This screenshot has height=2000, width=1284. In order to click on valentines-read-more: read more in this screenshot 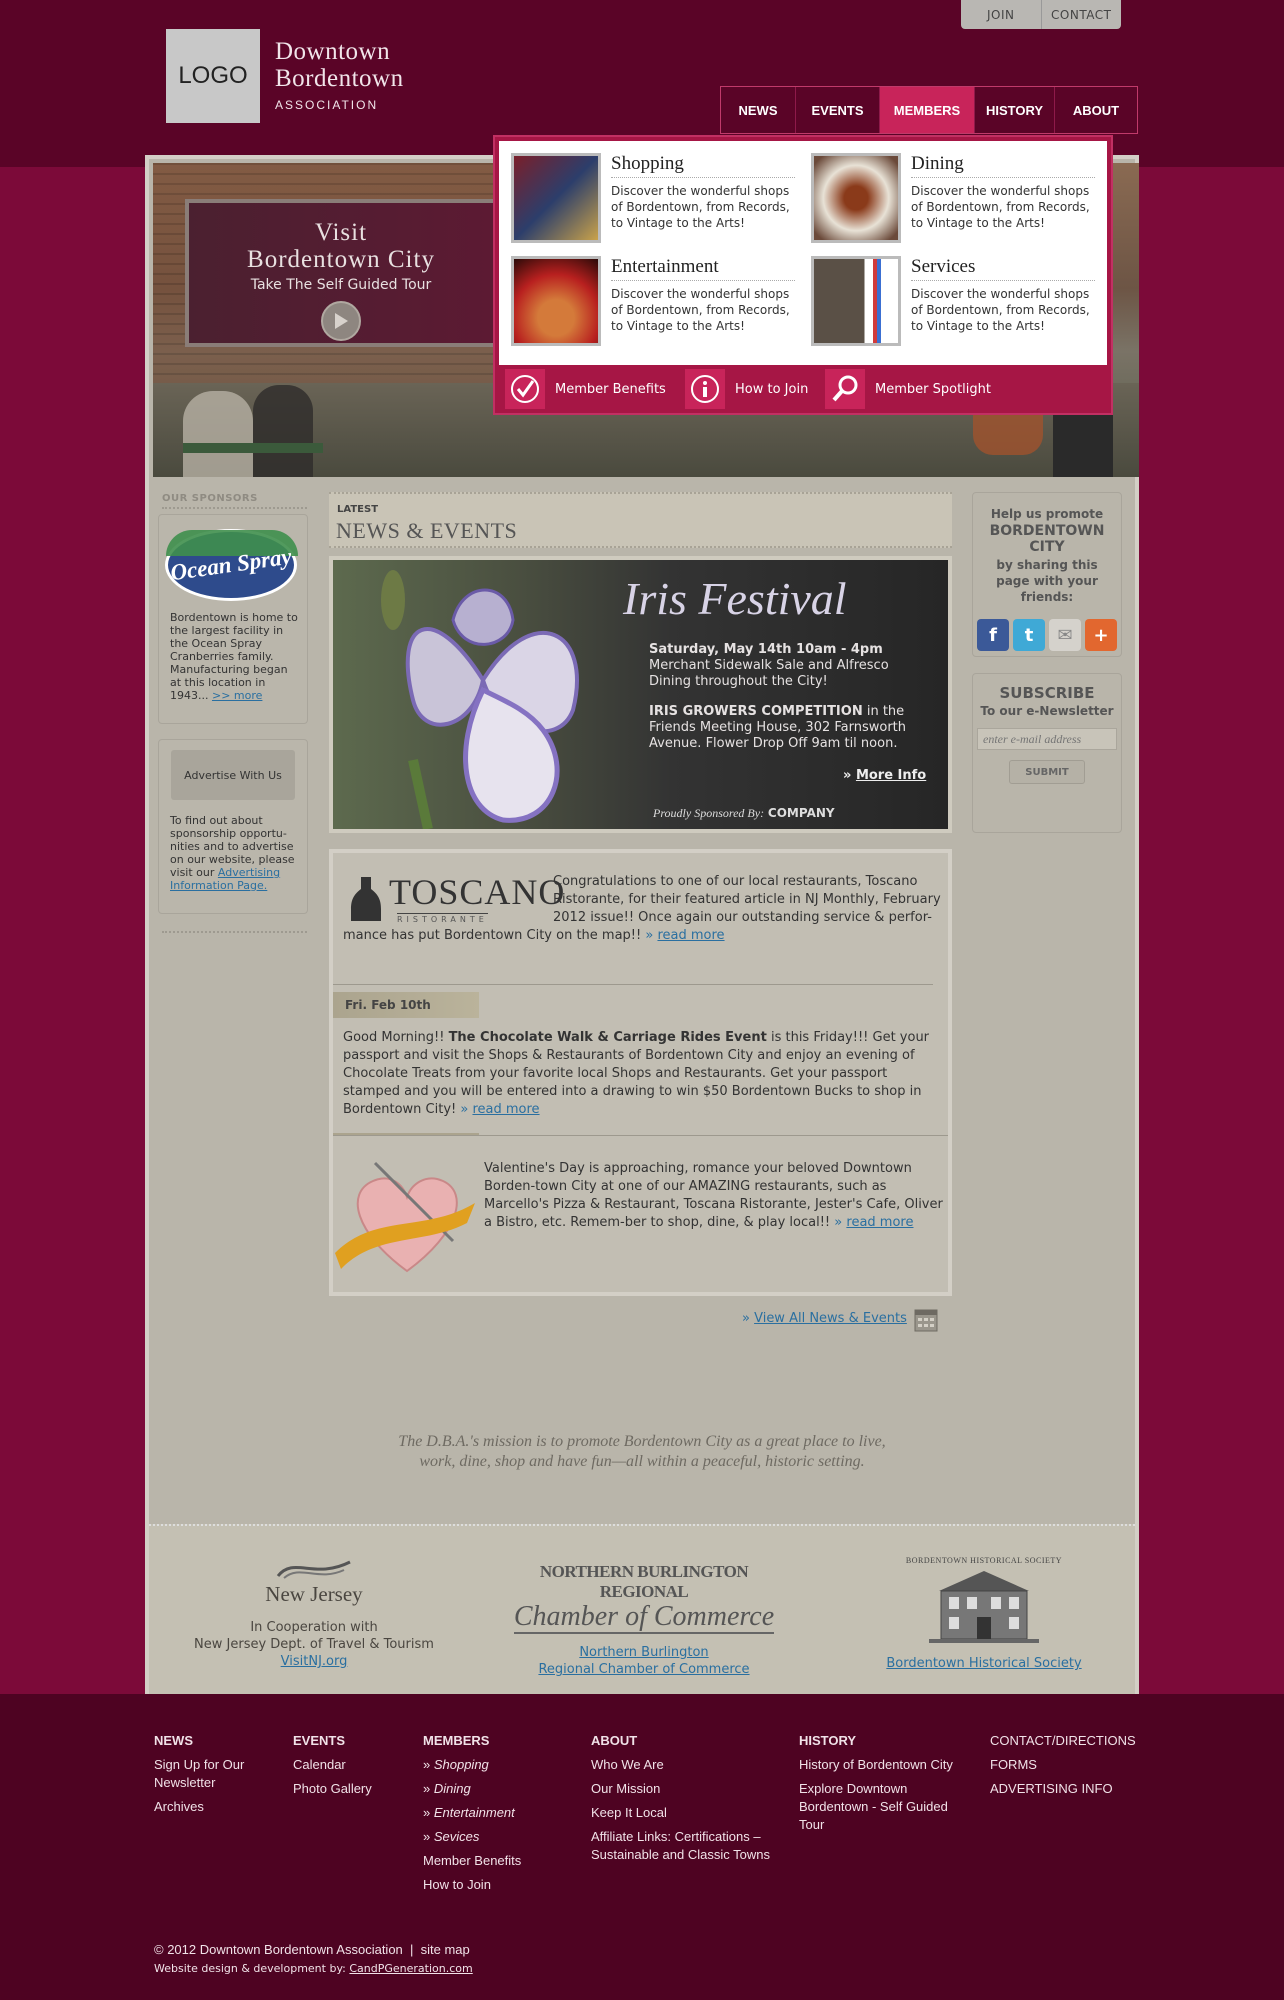, I will do `click(879, 1222)`.